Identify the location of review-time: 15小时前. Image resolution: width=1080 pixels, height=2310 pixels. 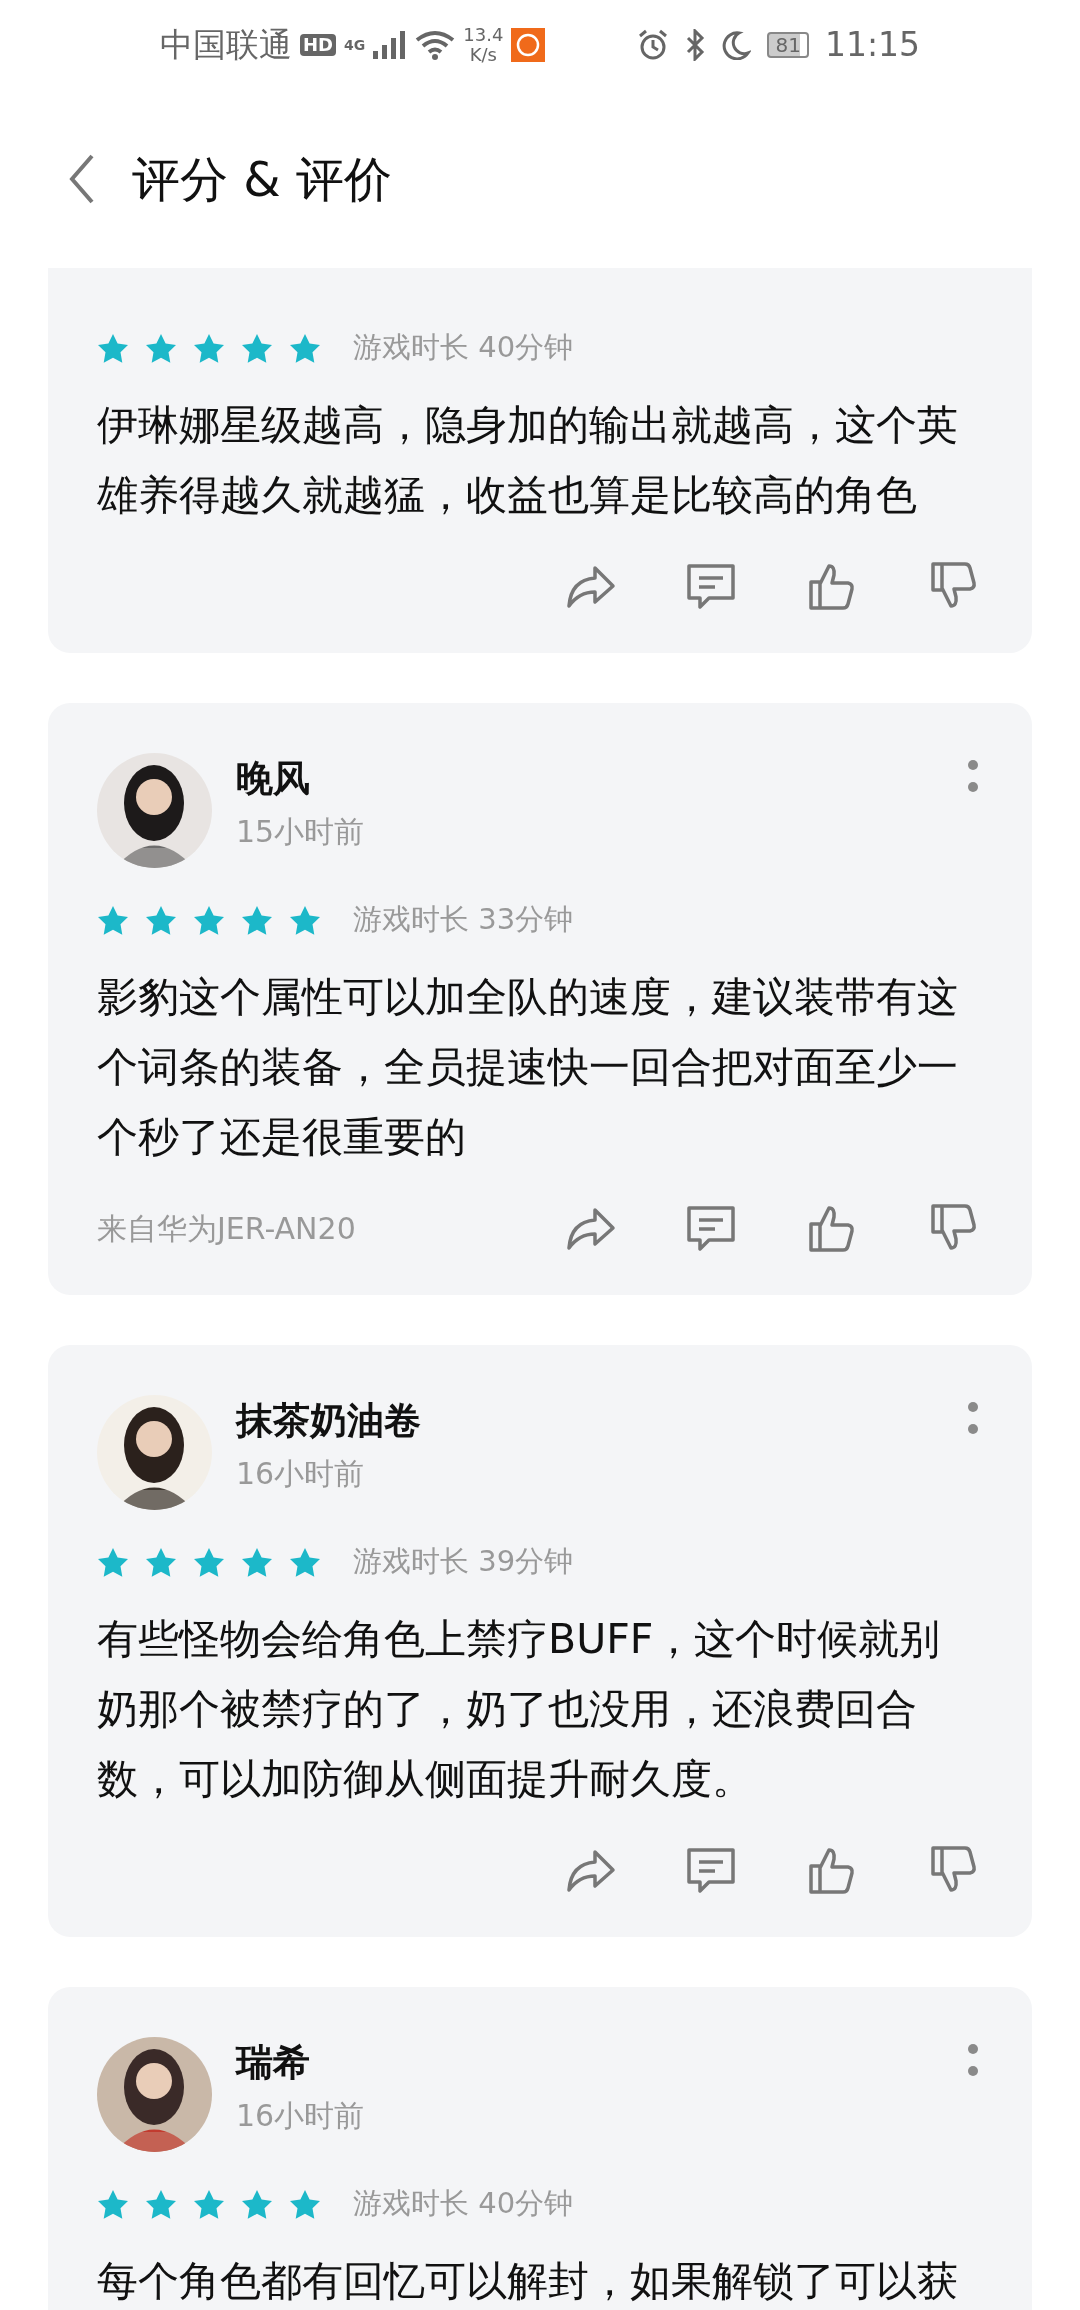
(301, 832).